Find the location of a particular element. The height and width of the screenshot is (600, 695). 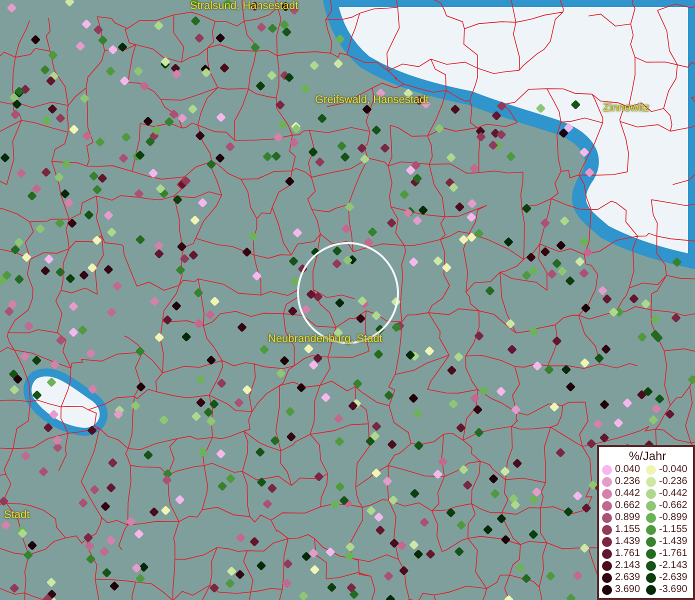

legend-value: 2.639 is located at coordinates (627, 578).